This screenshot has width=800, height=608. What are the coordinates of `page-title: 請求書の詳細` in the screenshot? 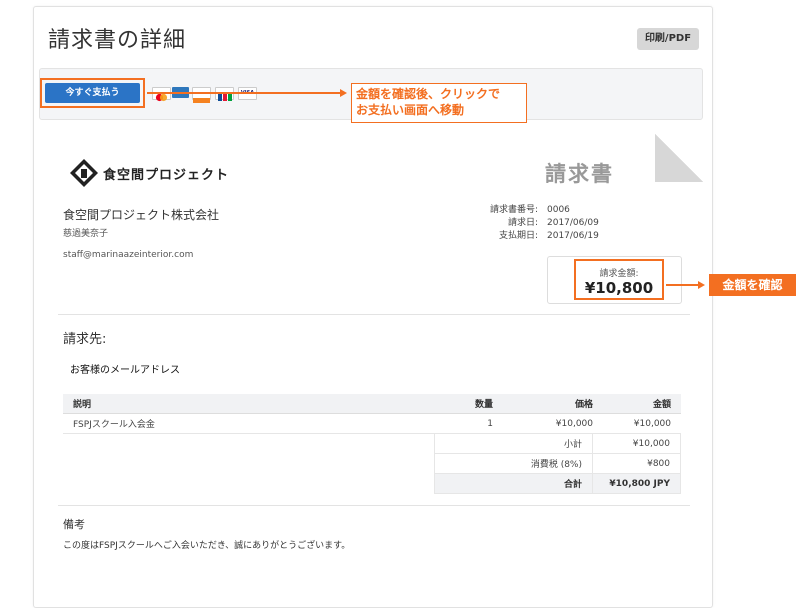 It's located at (117, 40).